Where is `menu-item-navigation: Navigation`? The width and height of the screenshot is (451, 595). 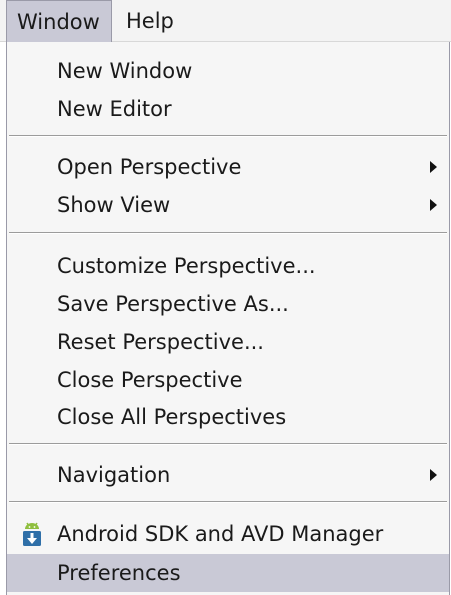
menu-item-navigation: Navigation is located at coordinates (228, 475).